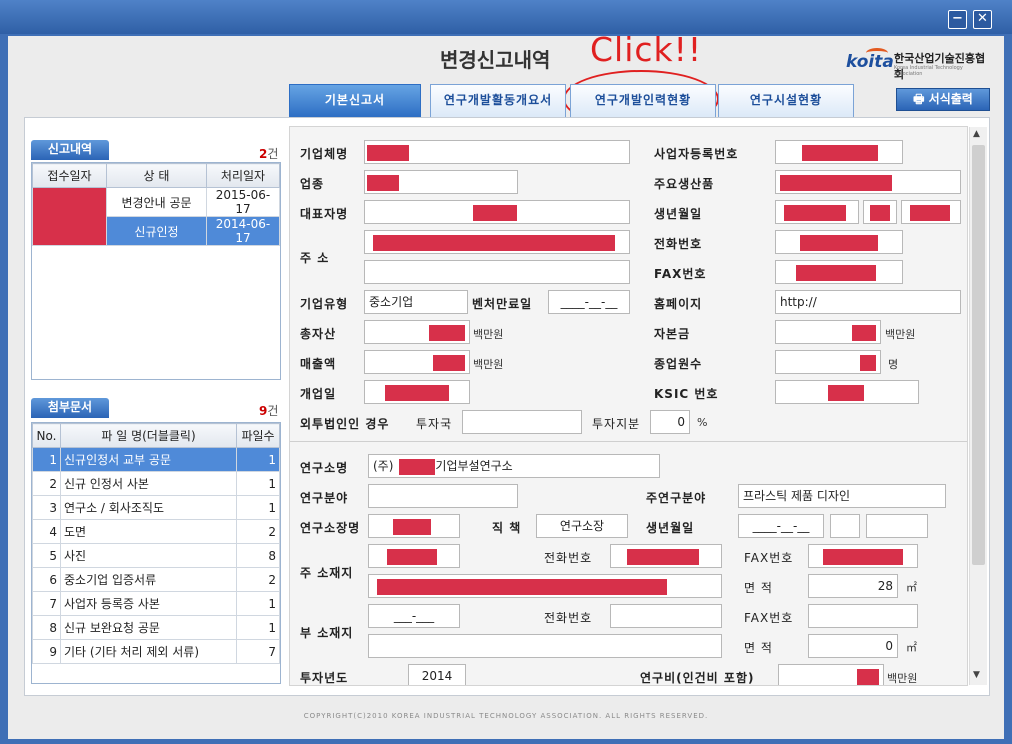 The width and height of the screenshot is (1012, 744). What do you see at coordinates (670, 528) in the screenshot?
I see `label-director-birth: 생년월일` at bounding box center [670, 528].